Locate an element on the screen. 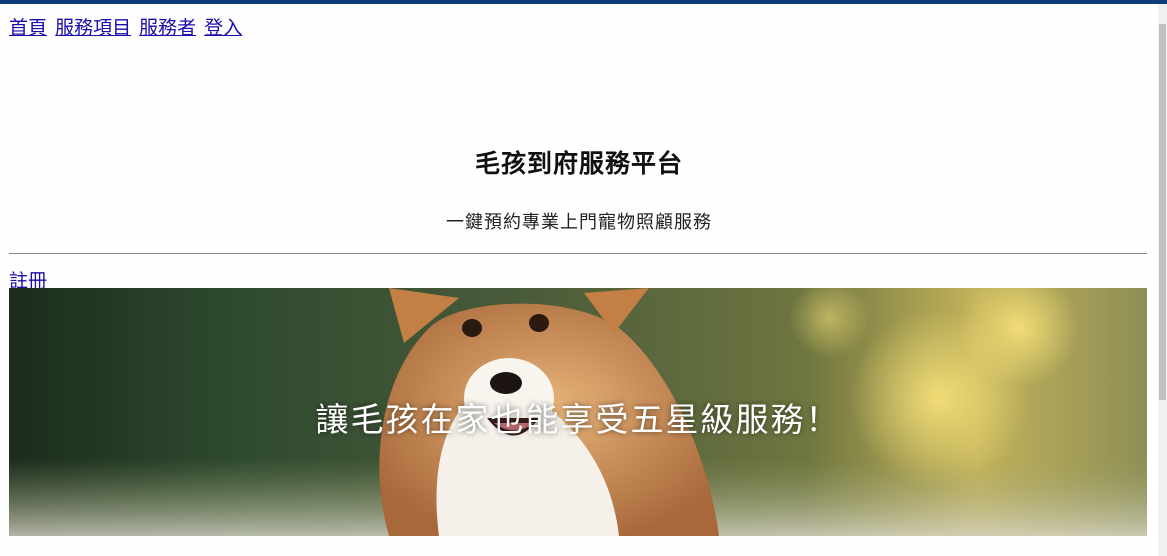 Image resolution: width=1167 pixels, height=556 pixels. top-nav: 首頁 服務項目 服務者 登入 is located at coordinates (126, 28).